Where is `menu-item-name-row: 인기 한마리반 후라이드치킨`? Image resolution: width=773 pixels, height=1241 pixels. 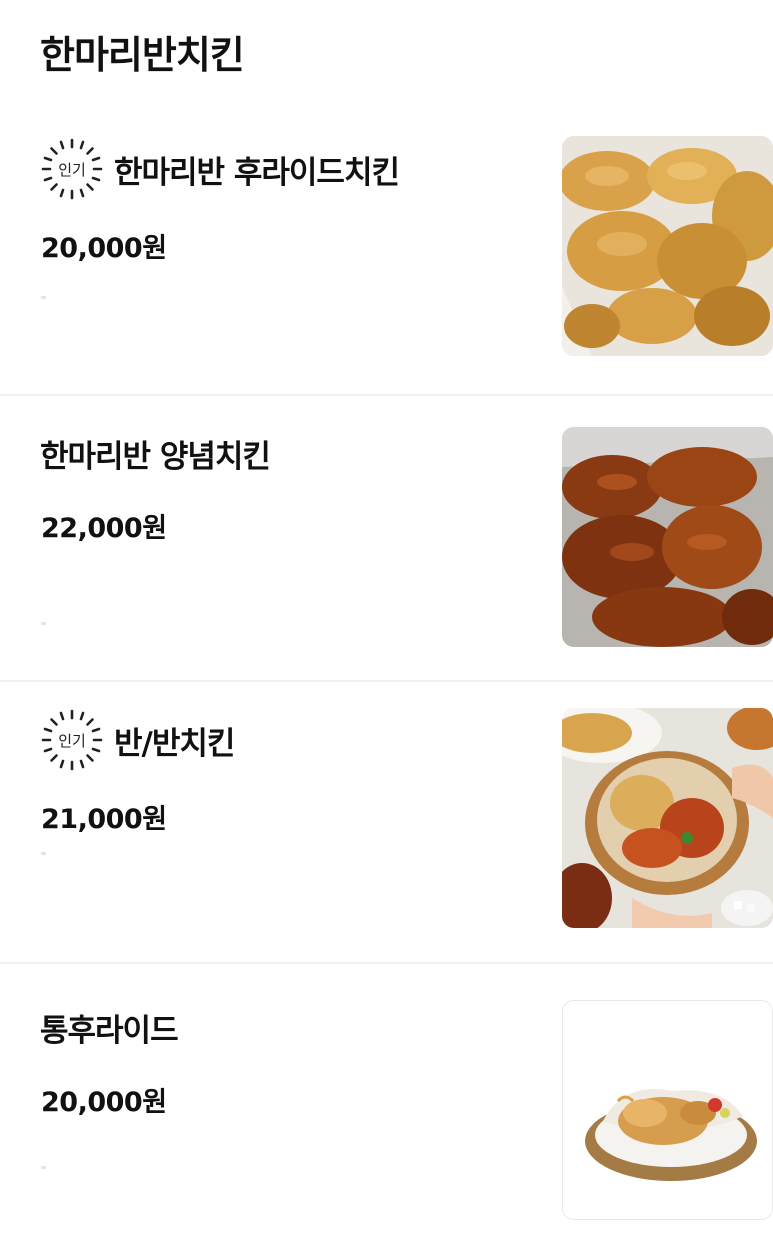
menu-item-name-row: 인기 한마리반 후라이드치킨 is located at coordinates (220, 169).